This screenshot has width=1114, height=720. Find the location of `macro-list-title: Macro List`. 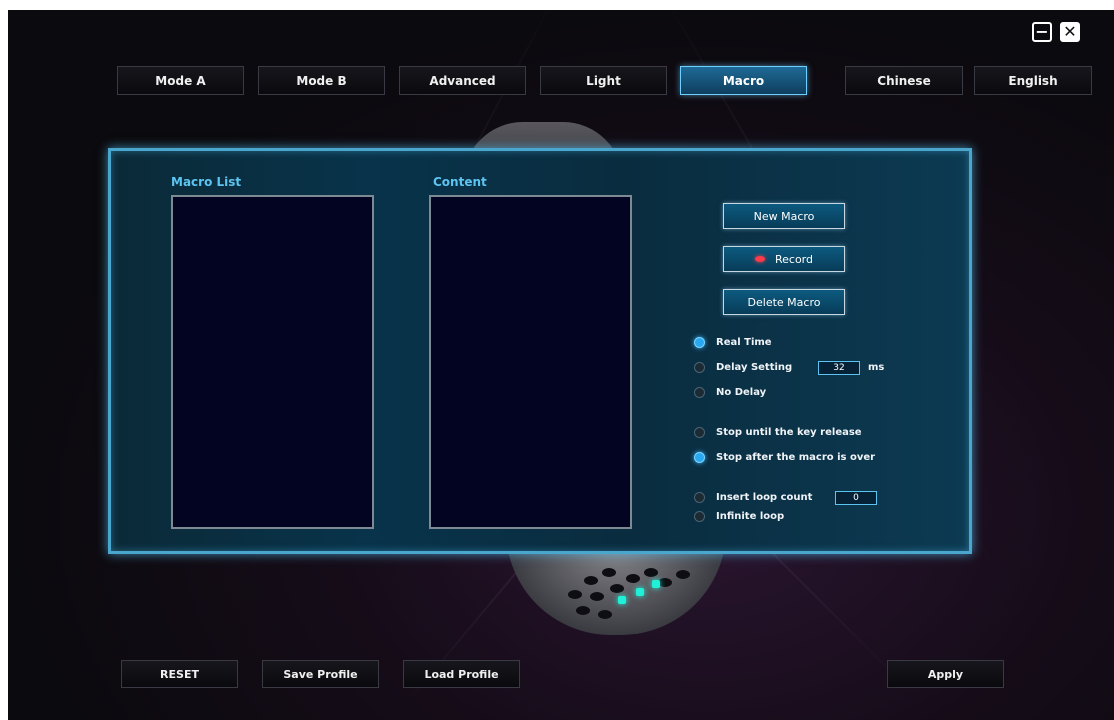

macro-list-title: Macro List is located at coordinates (206, 182).